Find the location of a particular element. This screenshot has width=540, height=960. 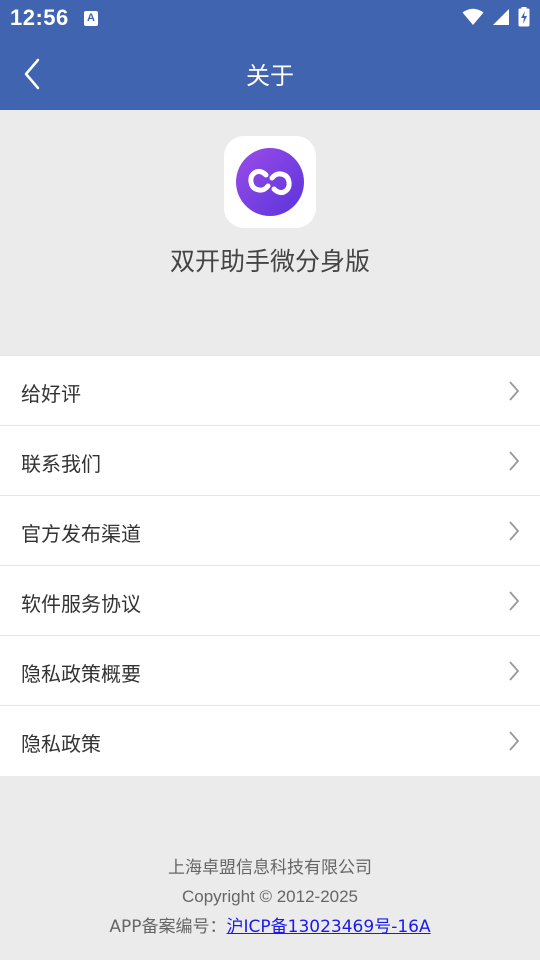

notification-icon: A is located at coordinates (91, 18).